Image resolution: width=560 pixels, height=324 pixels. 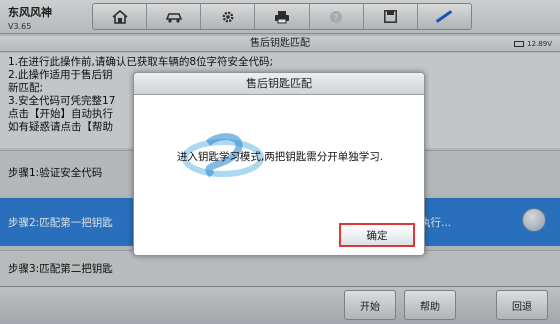 I want to click on ok-button: 确定, so click(x=377, y=235).